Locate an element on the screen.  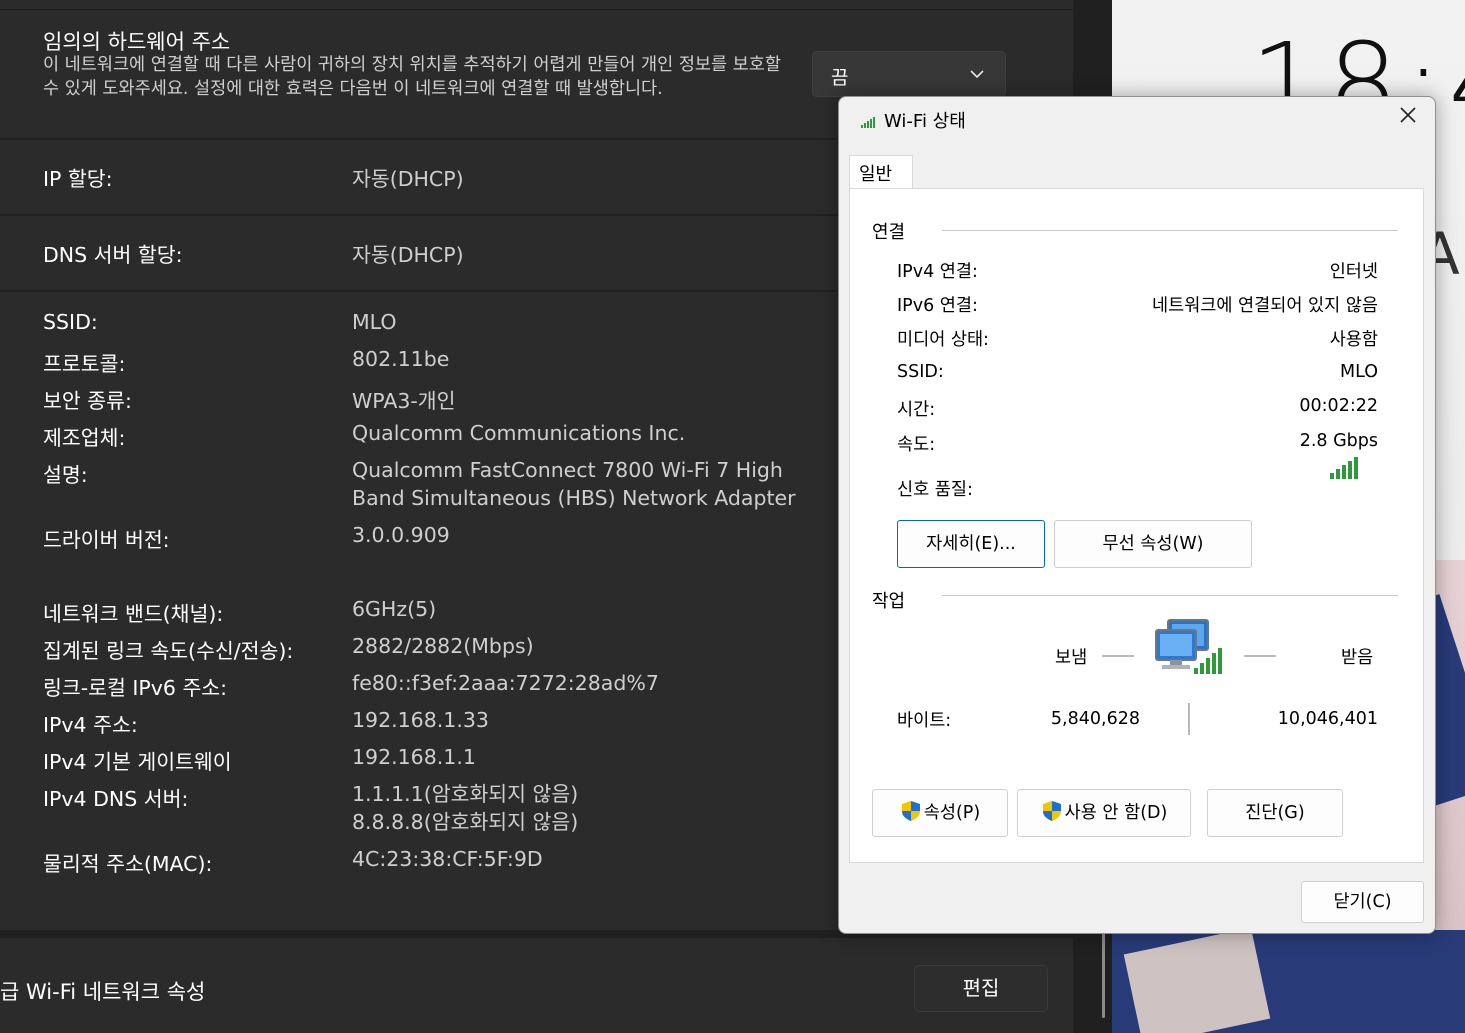
sent-line is located at coordinates (1118, 656).